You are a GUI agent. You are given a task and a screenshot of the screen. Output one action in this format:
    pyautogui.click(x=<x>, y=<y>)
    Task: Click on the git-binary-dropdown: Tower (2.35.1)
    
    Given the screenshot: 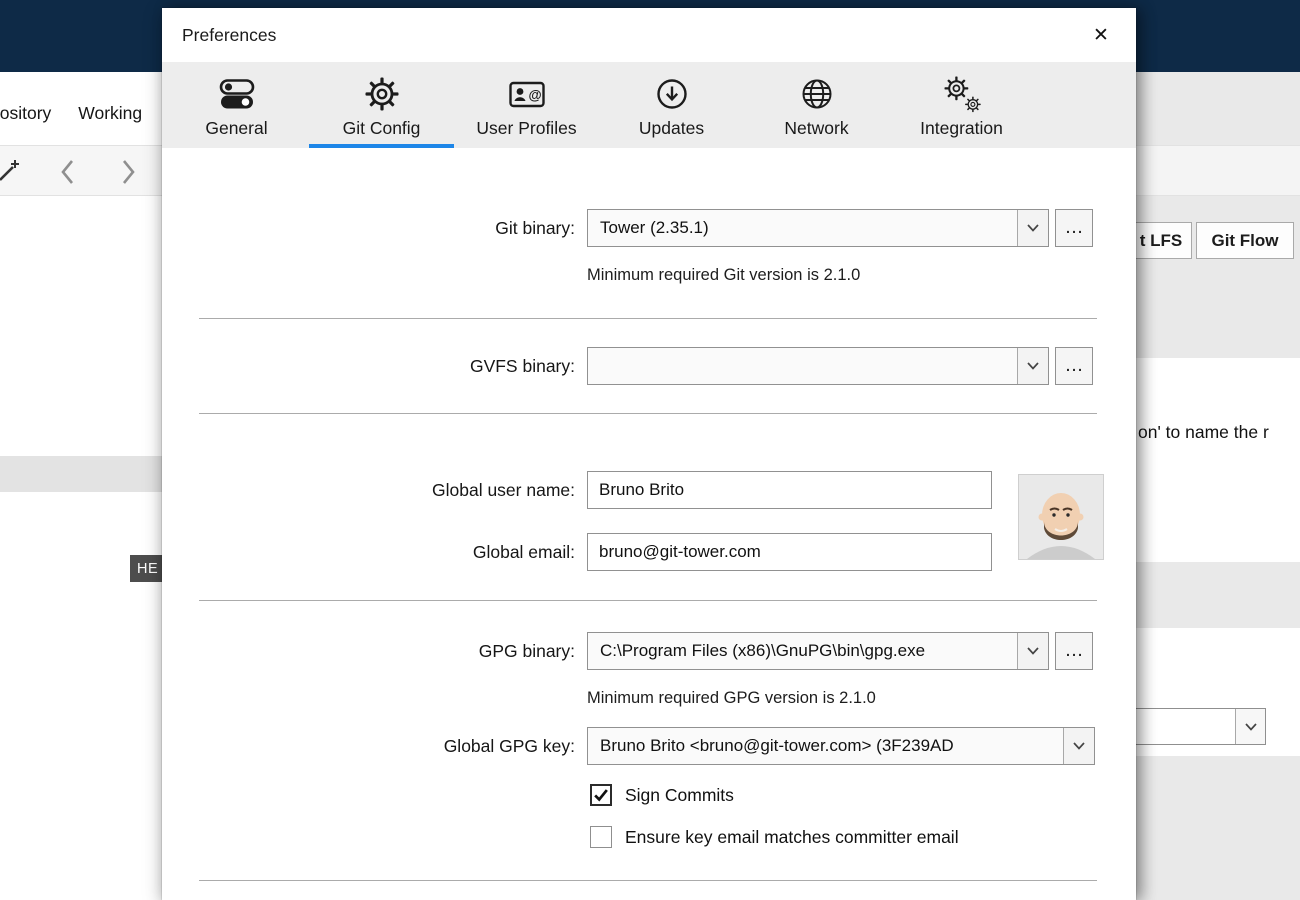 What is the action you would take?
    pyautogui.click(x=818, y=228)
    